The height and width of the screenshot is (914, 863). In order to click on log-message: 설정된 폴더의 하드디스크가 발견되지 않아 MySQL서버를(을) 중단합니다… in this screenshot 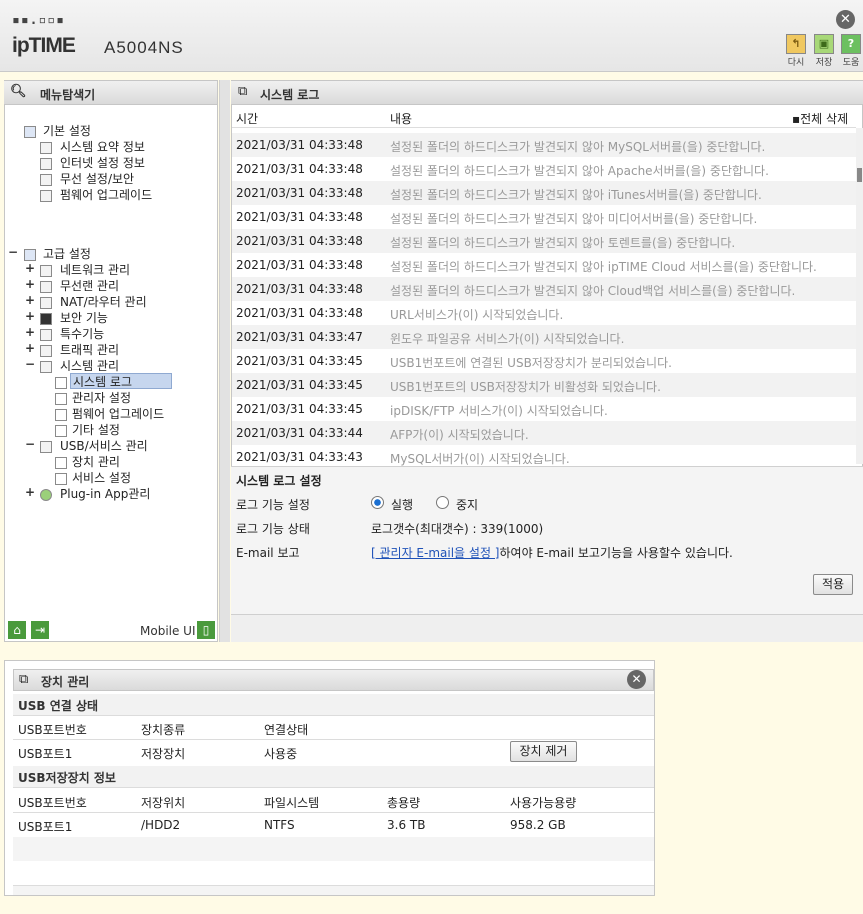, I will do `click(578, 147)`.